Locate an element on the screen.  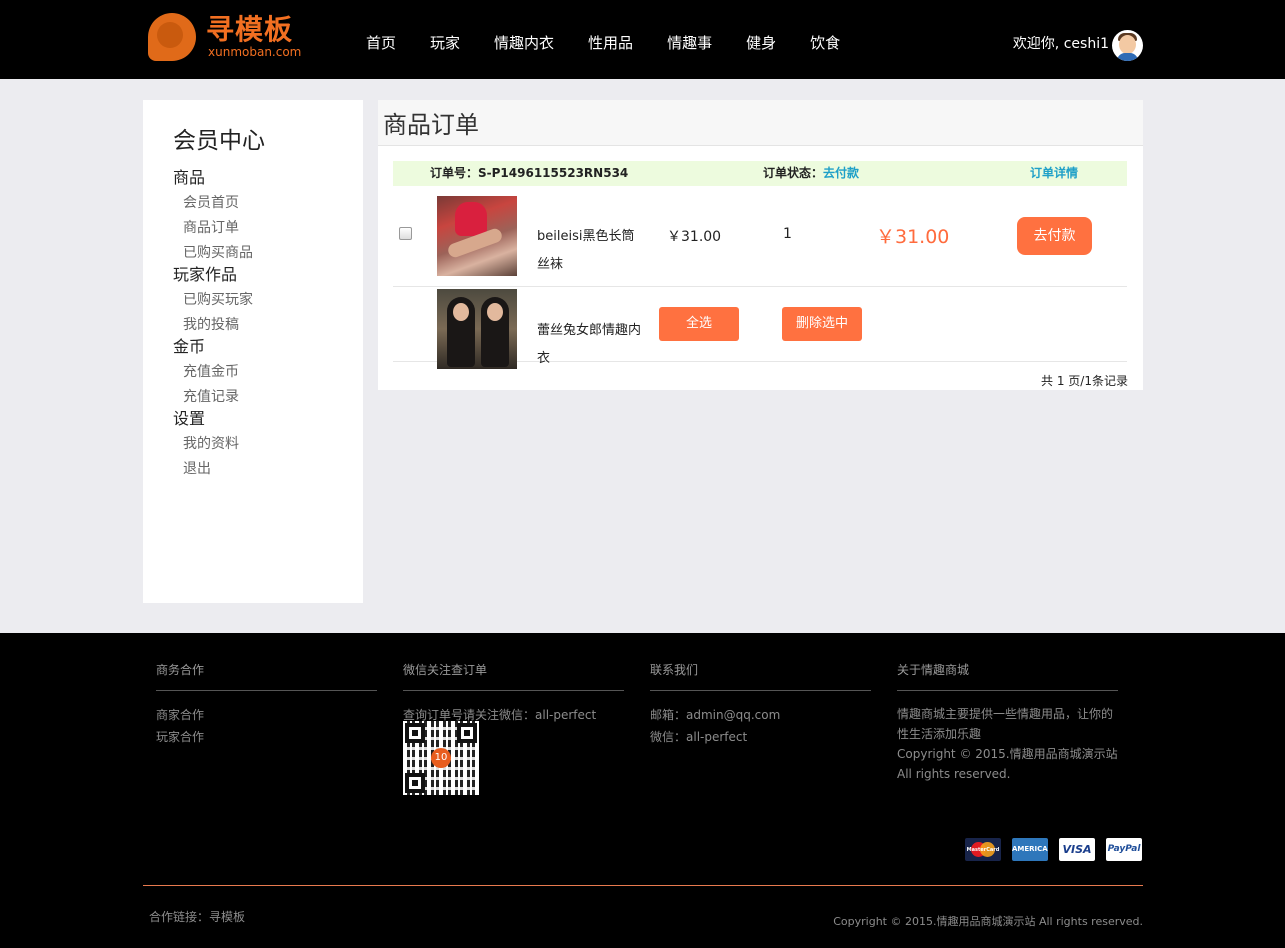
nav-item-players: 玩家 is located at coordinates (445, 43).